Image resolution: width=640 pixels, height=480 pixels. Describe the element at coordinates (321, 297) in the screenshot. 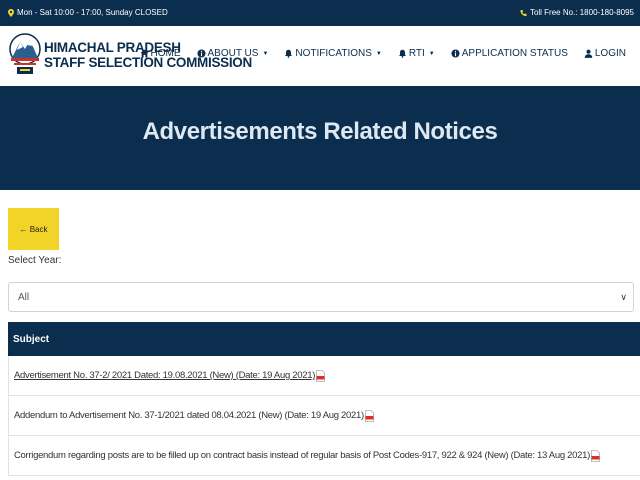

I see `year-select: All ∨` at that location.